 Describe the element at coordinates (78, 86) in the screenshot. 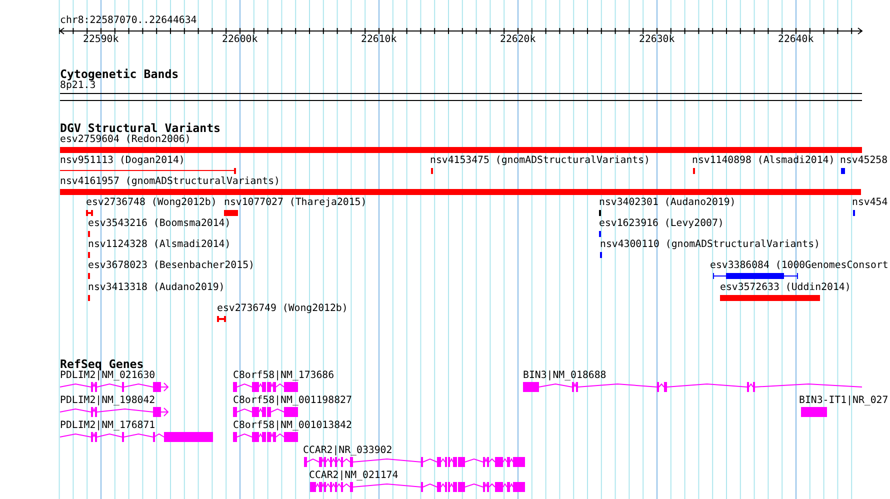

I see `band-label: 8p21.3` at that location.